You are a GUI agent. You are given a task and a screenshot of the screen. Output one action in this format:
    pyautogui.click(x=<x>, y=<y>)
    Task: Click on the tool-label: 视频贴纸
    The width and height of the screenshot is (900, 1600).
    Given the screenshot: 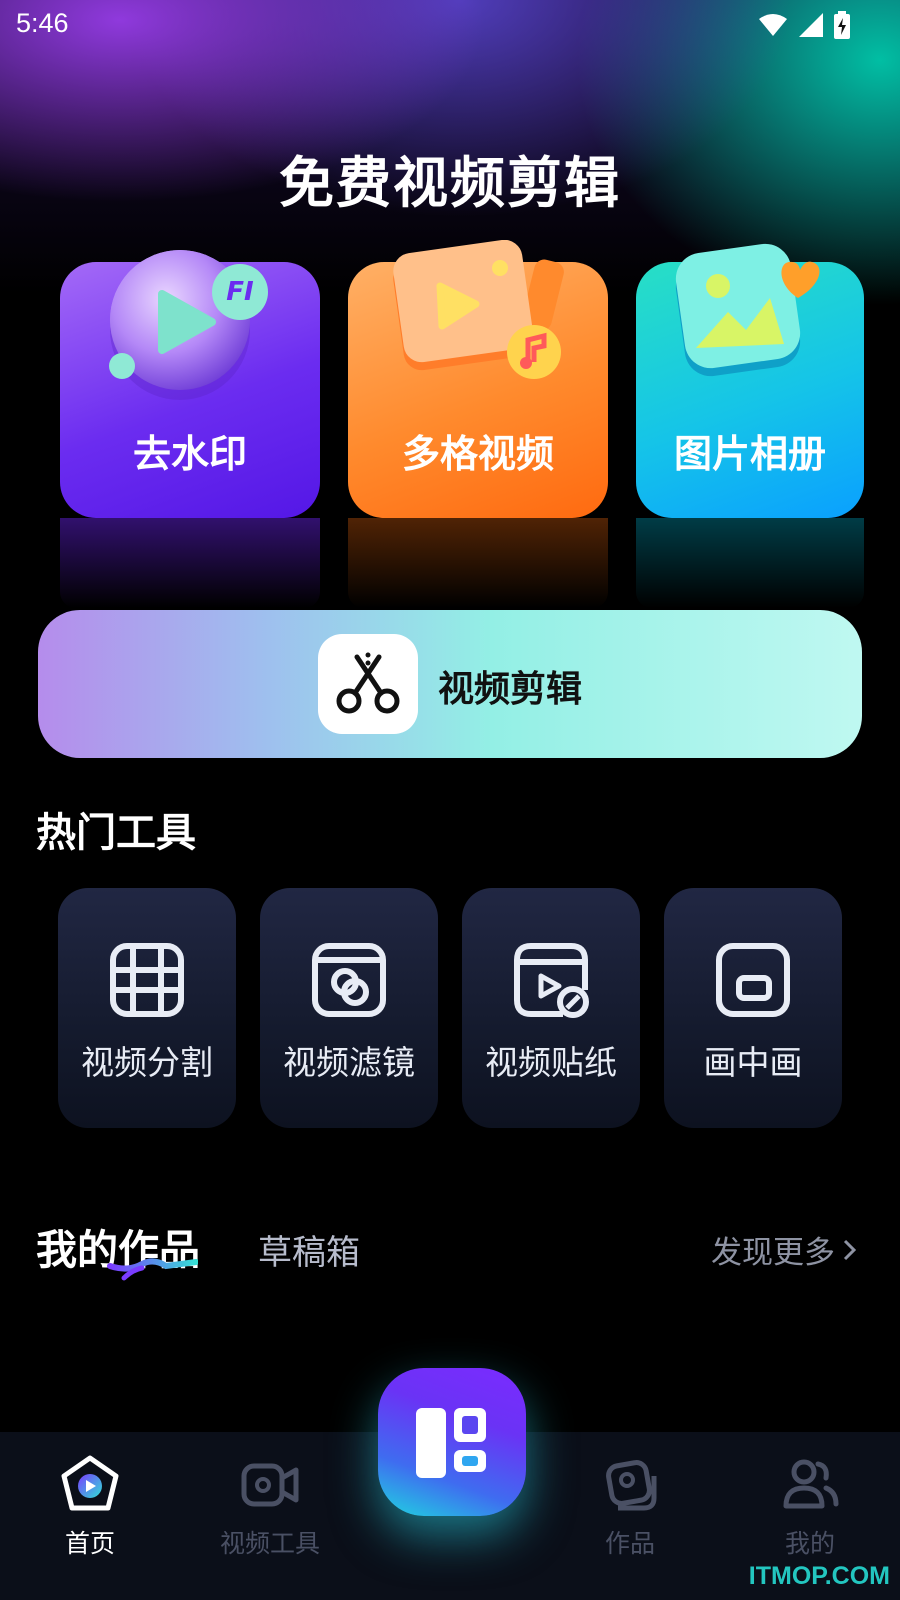 What is the action you would take?
    pyautogui.click(x=551, y=1062)
    